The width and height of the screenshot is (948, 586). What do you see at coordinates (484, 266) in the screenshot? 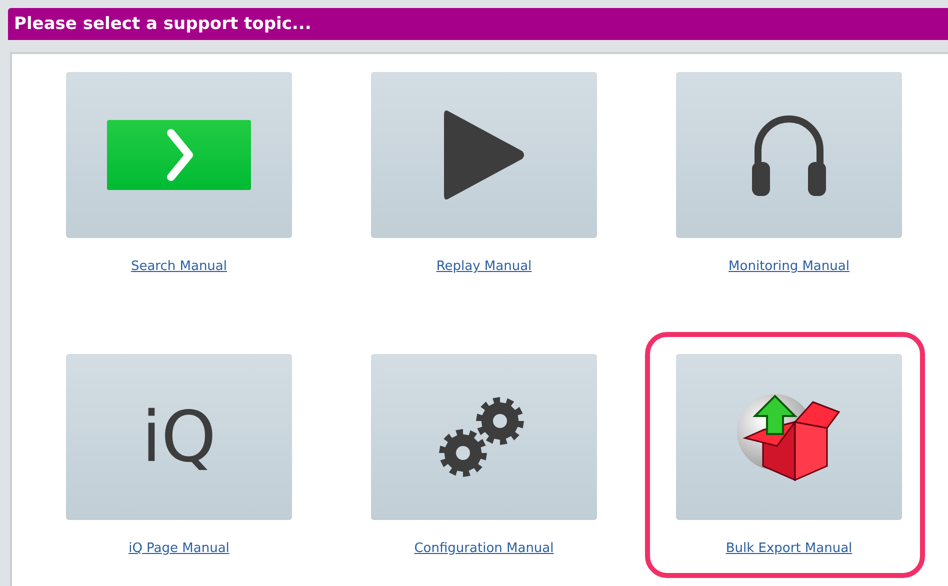
I see `topic-link: Replay Manual` at bounding box center [484, 266].